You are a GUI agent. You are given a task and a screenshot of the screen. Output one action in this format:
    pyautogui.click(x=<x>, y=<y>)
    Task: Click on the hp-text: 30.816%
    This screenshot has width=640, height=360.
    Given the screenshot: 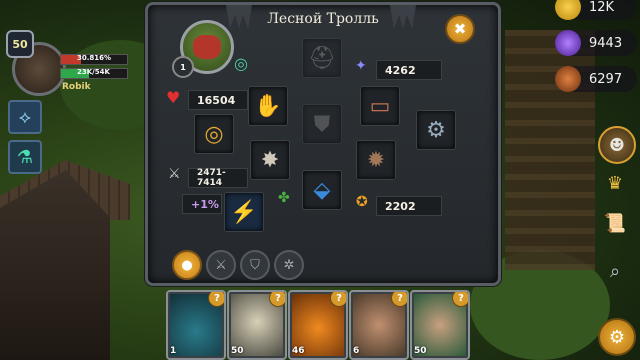 What is the action you would take?
    pyautogui.click(x=94, y=58)
    